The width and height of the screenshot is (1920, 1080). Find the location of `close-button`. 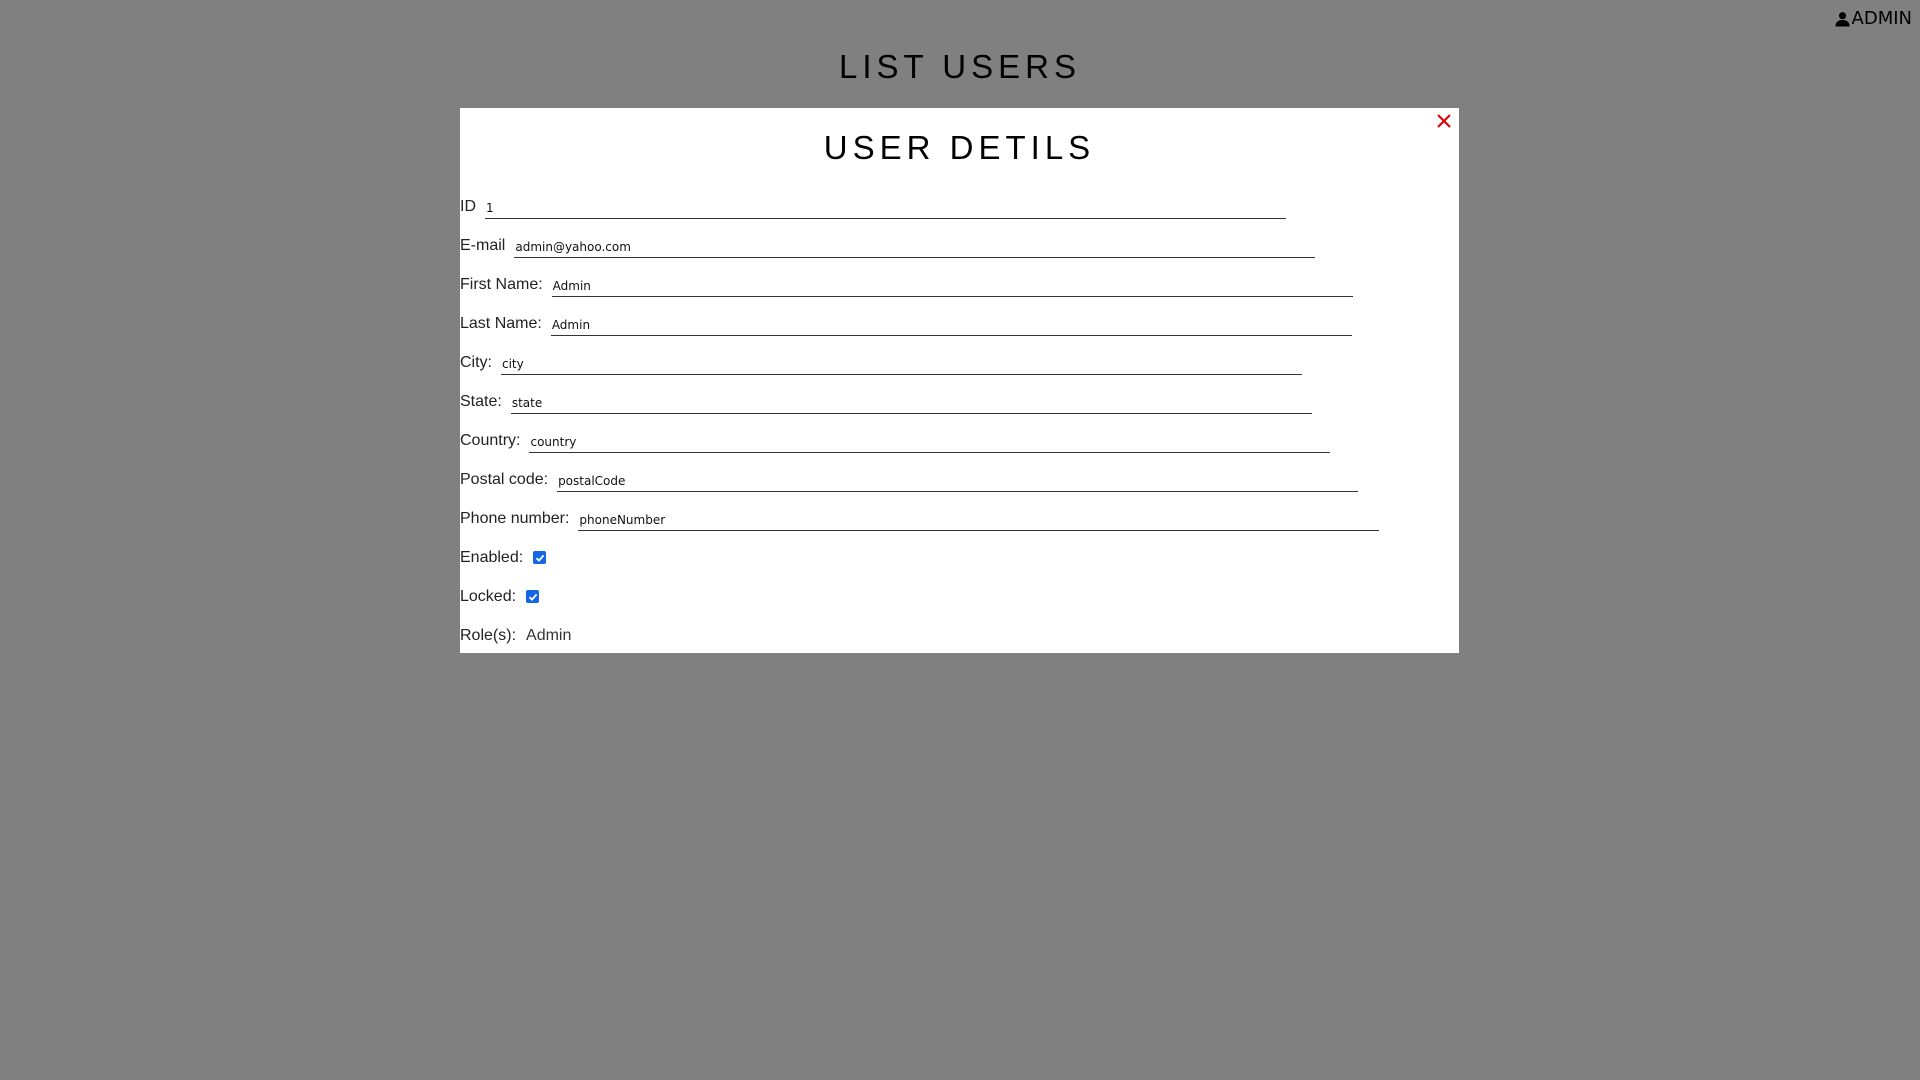

close-button is located at coordinates (1444, 121).